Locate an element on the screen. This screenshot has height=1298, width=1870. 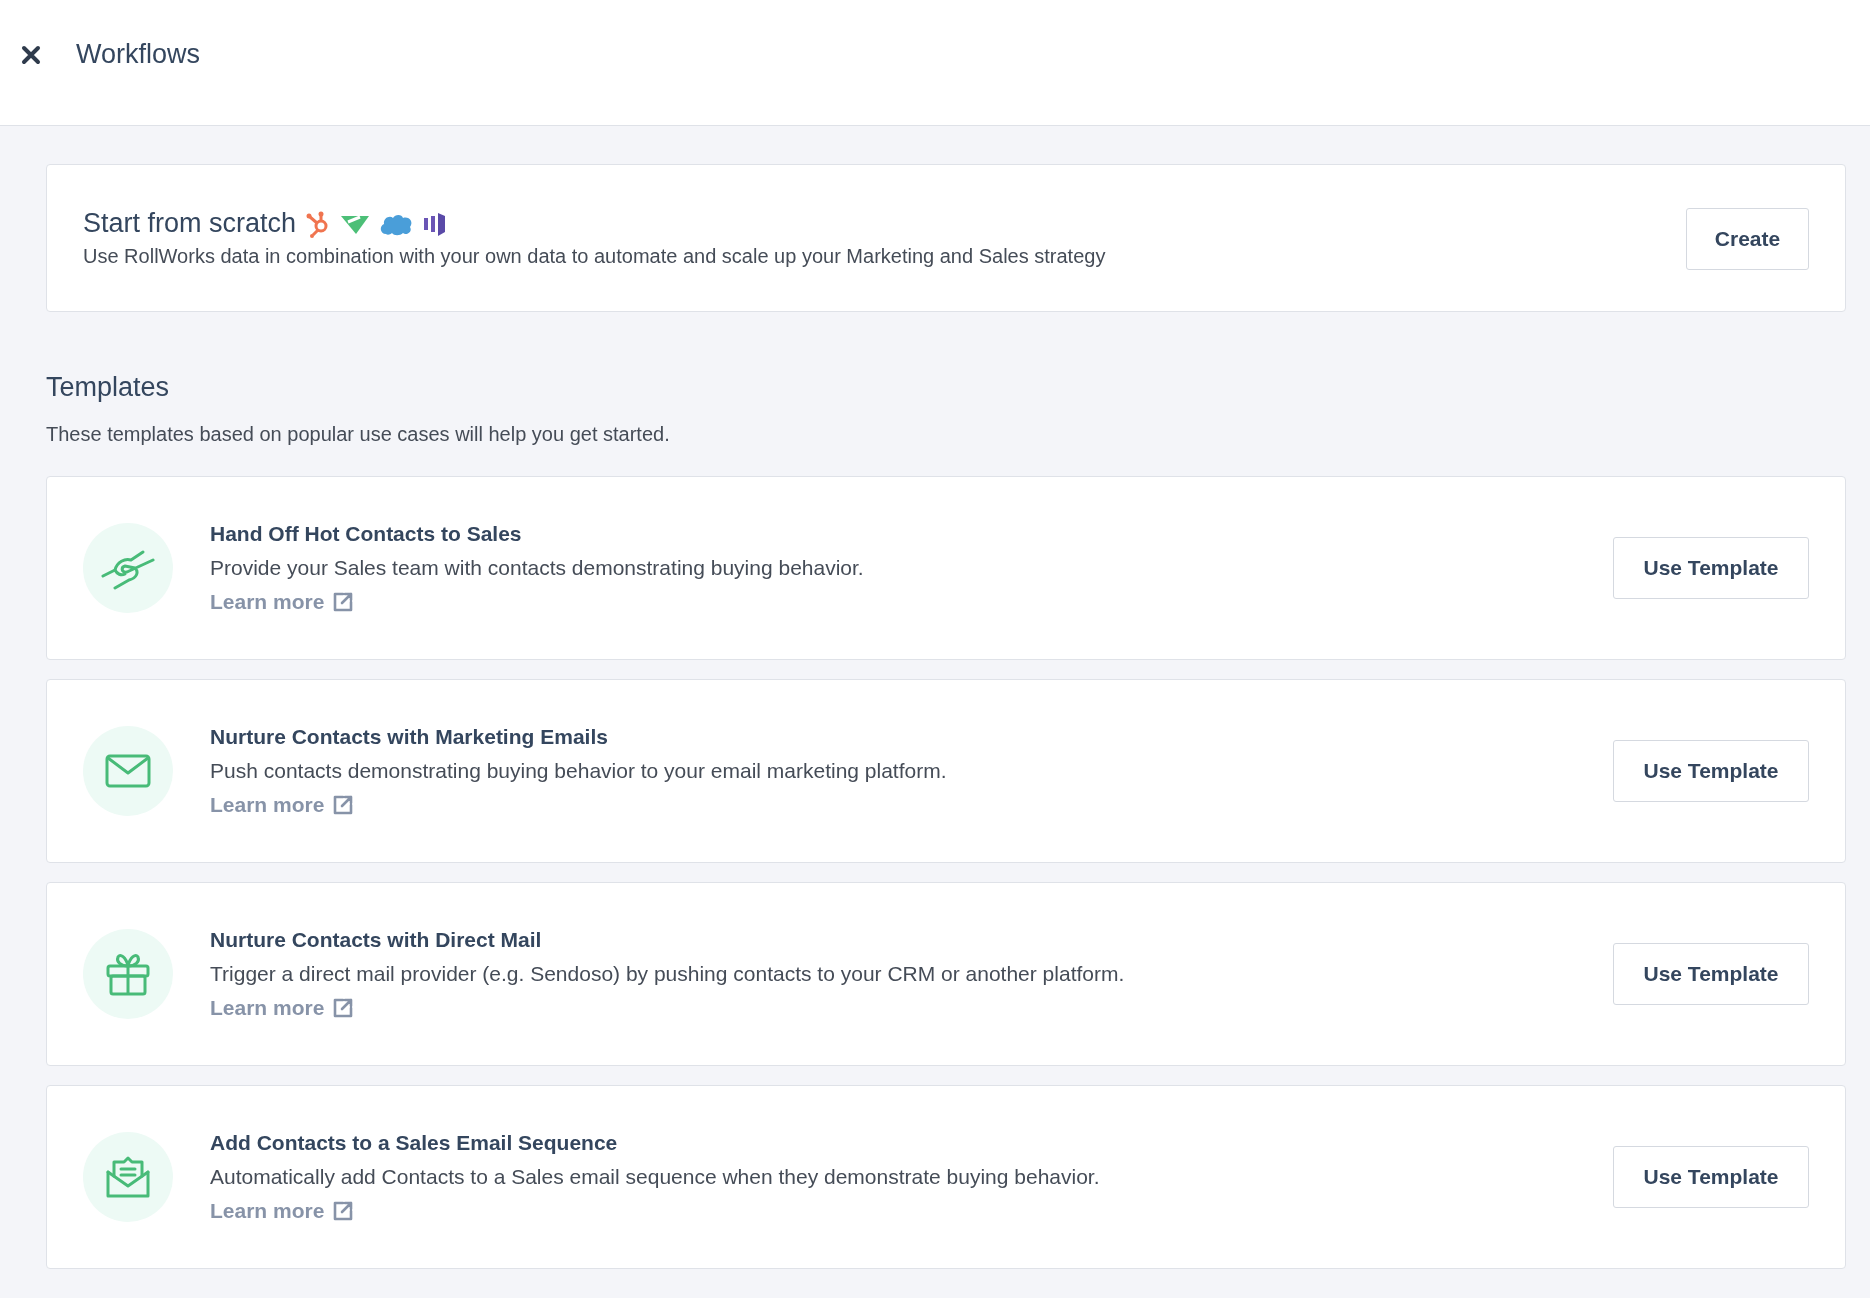
template-description: Push contacts demonstrating buying behavior to your email marketing platform. is located at coordinates (579, 771).